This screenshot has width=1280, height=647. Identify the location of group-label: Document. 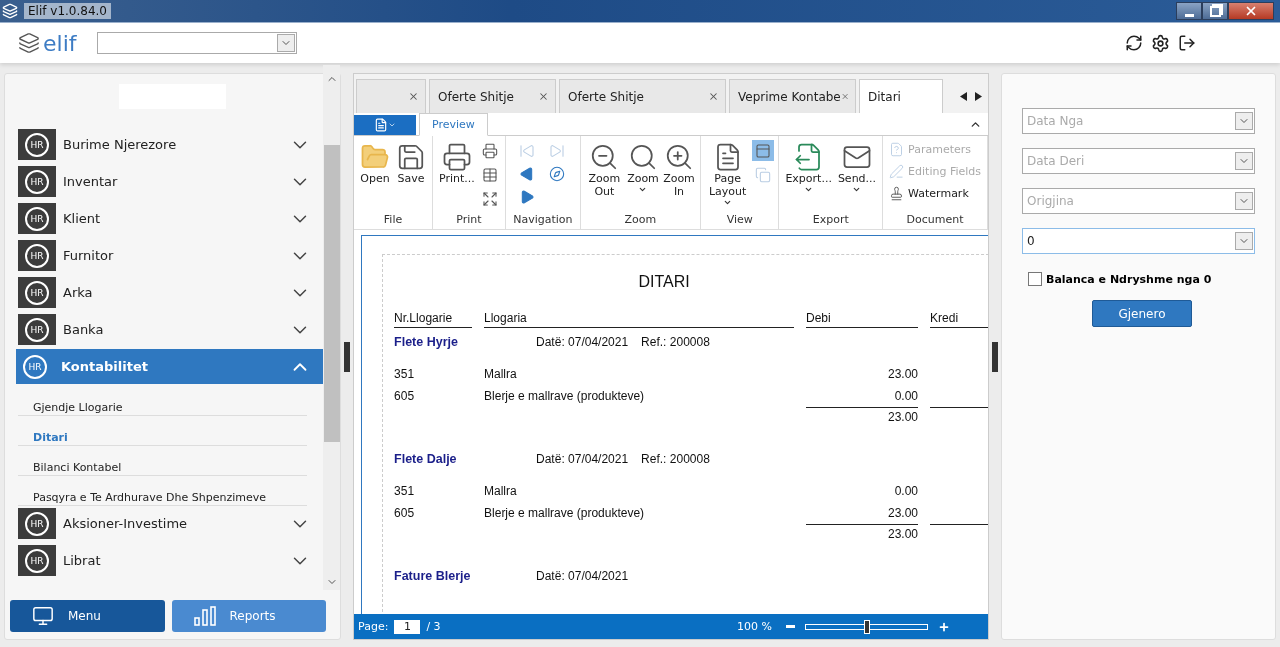
(935, 220).